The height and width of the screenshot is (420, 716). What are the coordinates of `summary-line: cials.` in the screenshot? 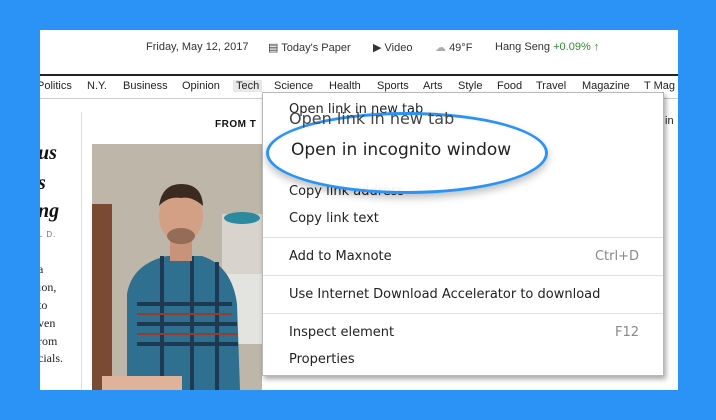 It's located at (51, 358).